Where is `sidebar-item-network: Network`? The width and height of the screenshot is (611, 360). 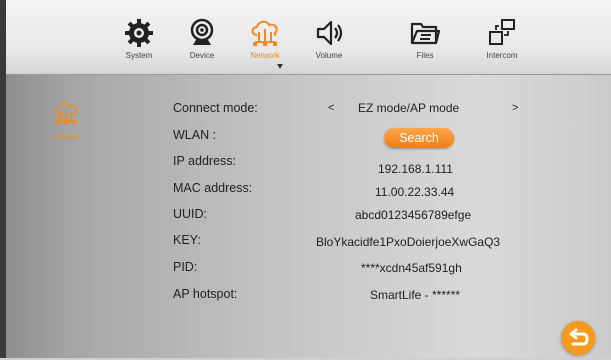
sidebar-item-network: Network is located at coordinates (66, 120).